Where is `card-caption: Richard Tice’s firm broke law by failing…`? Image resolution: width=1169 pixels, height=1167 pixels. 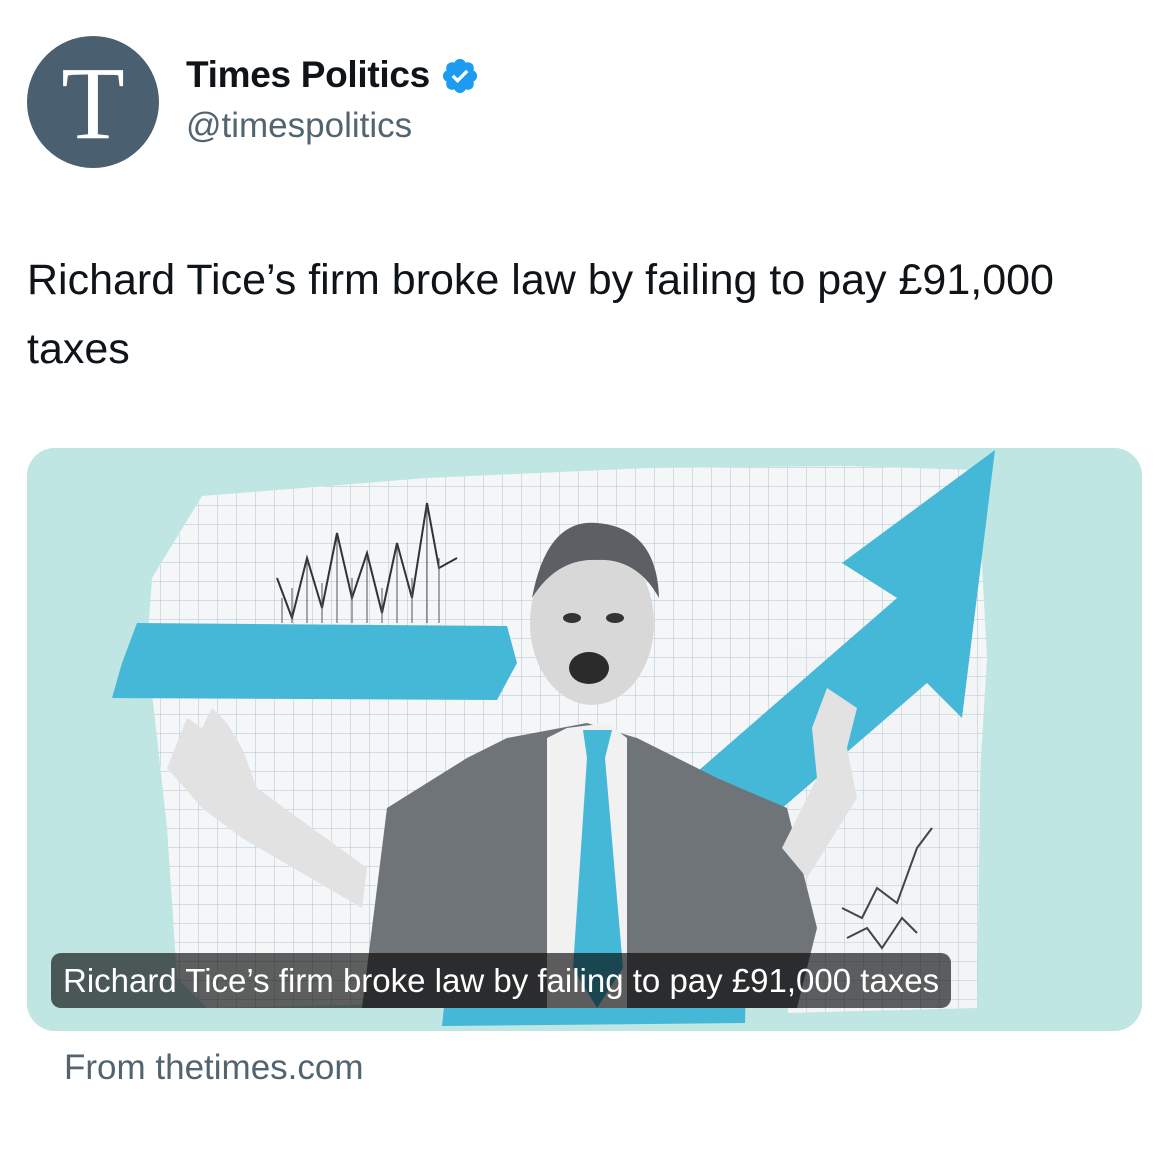 card-caption: Richard Tice’s firm broke law by failing… is located at coordinates (501, 980).